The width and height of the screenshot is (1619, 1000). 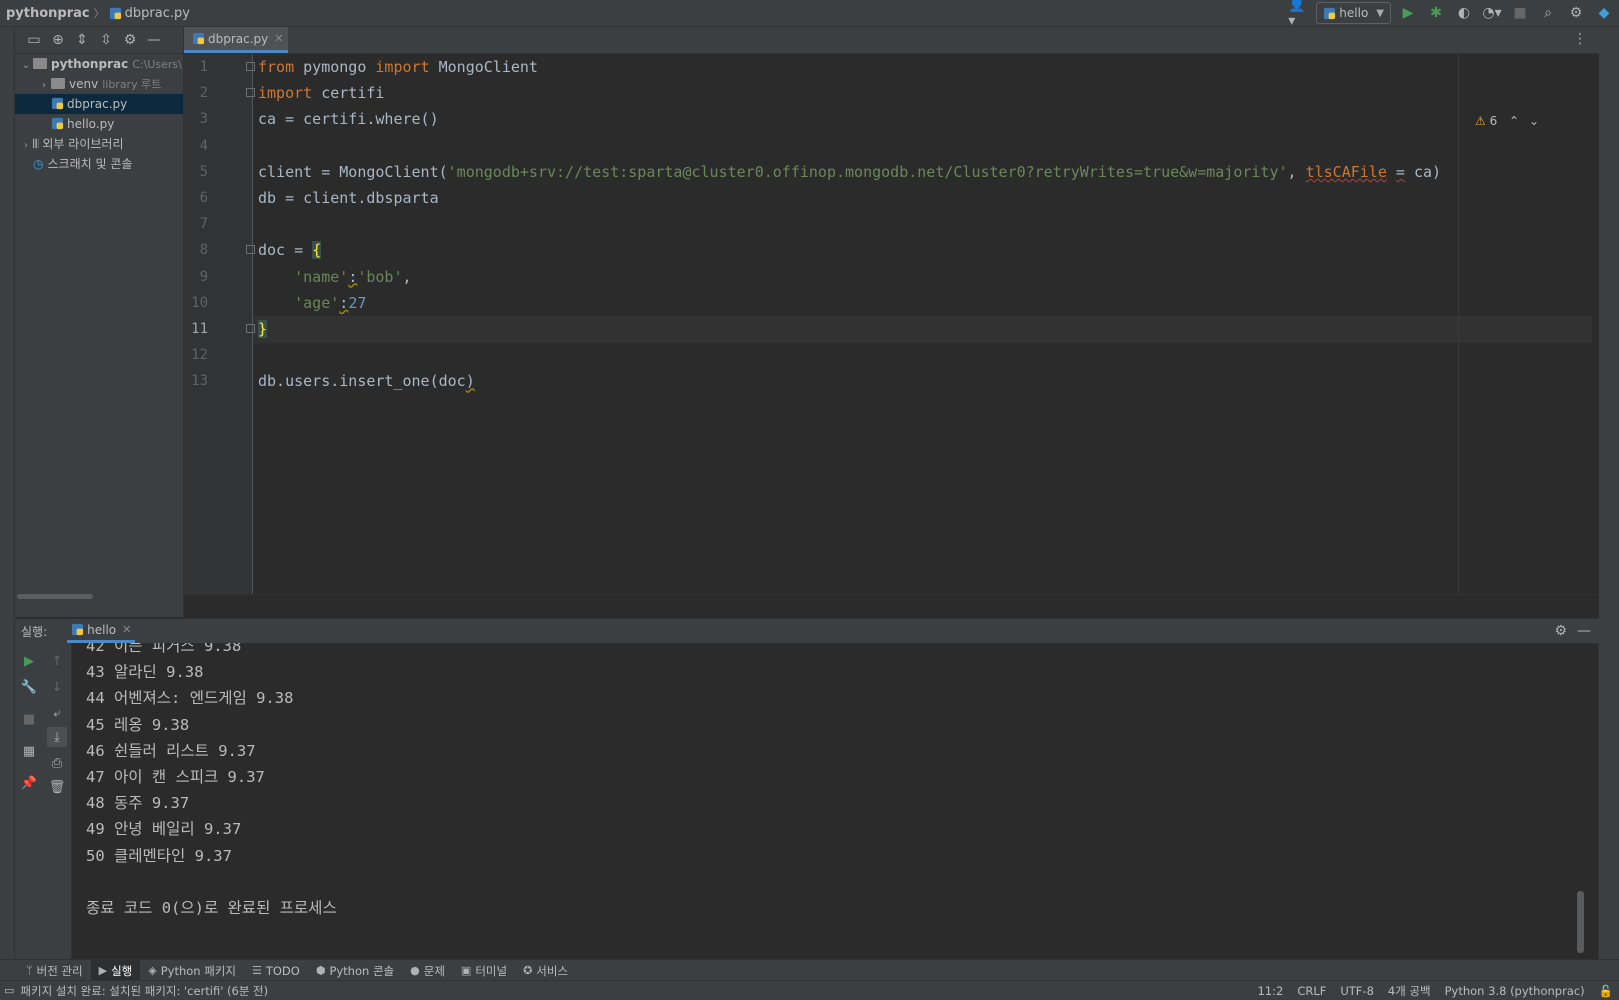 What do you see at coordinates (57, 687) in the screenshot?
I see `arrow-down-icon: ↓` at bounding box center [57, 687].